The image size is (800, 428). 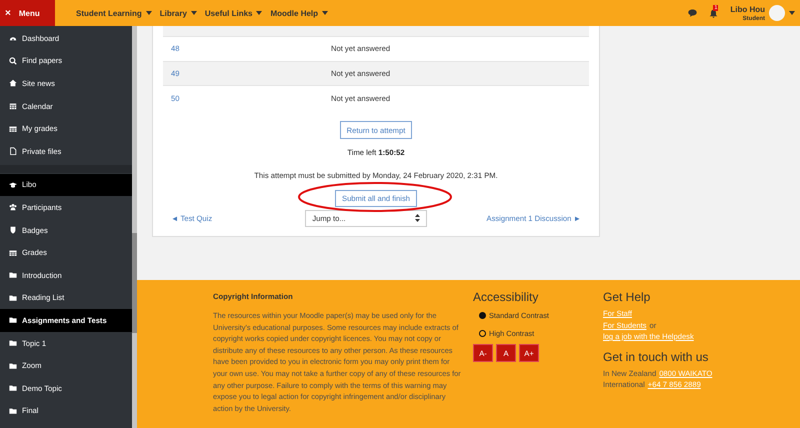 What do you see at coordinates (656, 357) in the screenshot?
I see `footer-heading: Get in touch with us` at bounding box center [656, 357].